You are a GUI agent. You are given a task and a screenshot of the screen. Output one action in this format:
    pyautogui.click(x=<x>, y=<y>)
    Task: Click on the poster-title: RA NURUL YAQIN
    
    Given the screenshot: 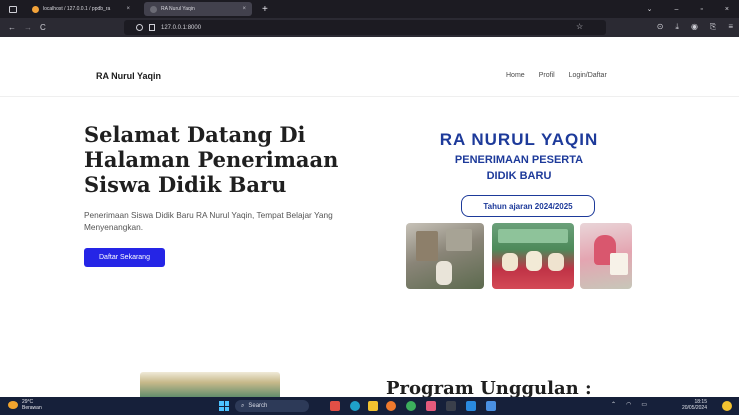 What is the action you would take?
    pyautogui.click(x=519, y=139)
    